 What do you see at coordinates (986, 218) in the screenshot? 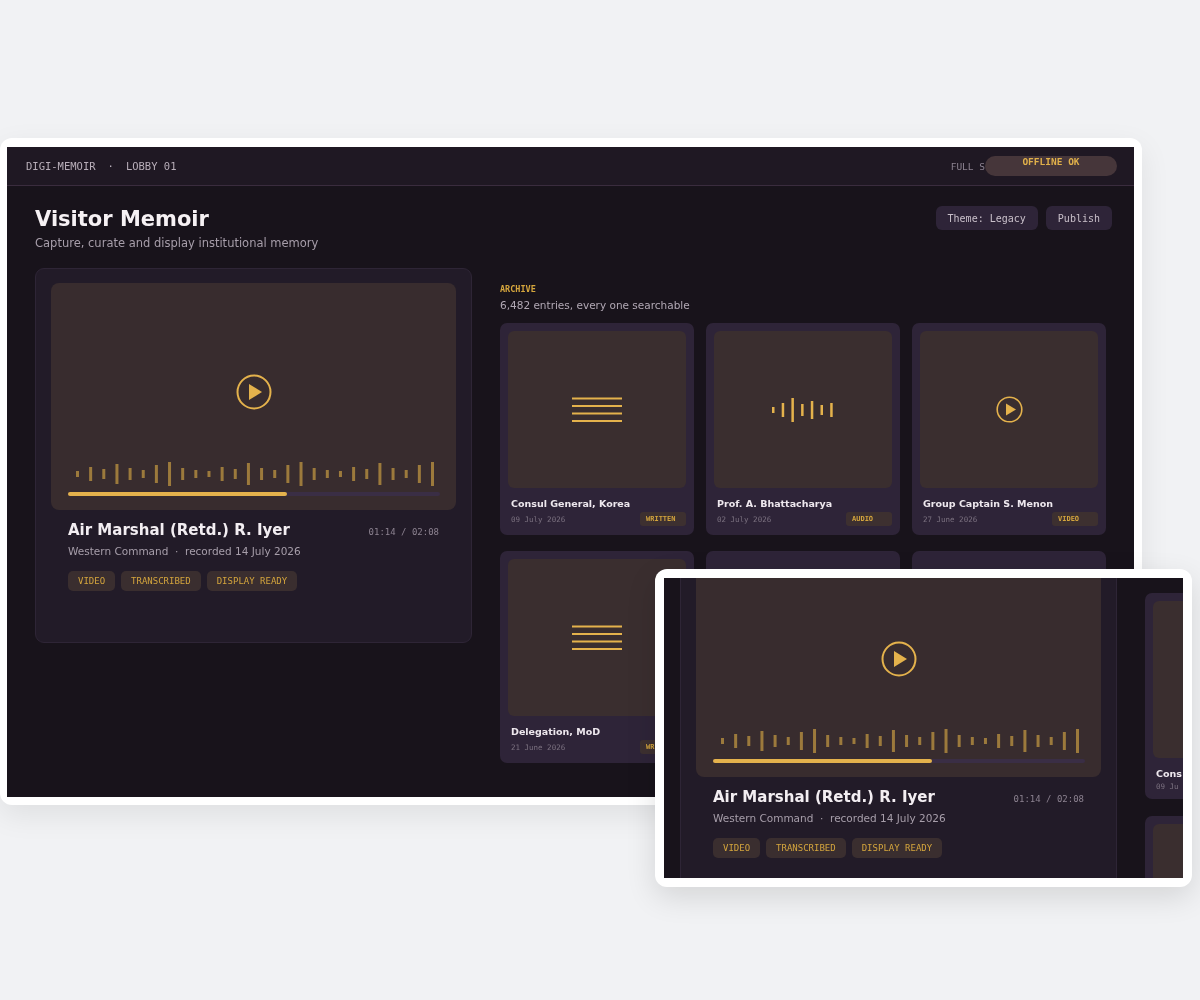
I see `header-button: Theme: Legacy` at bounding box center [986, 218].